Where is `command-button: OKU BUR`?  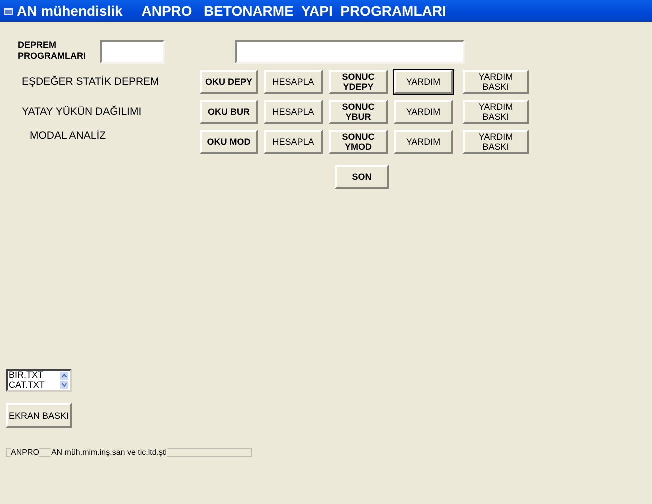 command-button: OKU BUR is located at coordinates (229, 112).